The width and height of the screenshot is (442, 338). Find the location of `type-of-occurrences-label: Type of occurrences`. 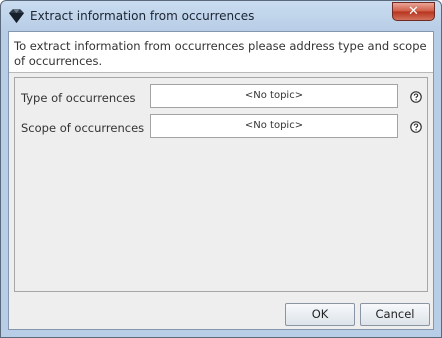

type-of-occurrences-label: Type of occurrences is located at coordinates (78, 98).